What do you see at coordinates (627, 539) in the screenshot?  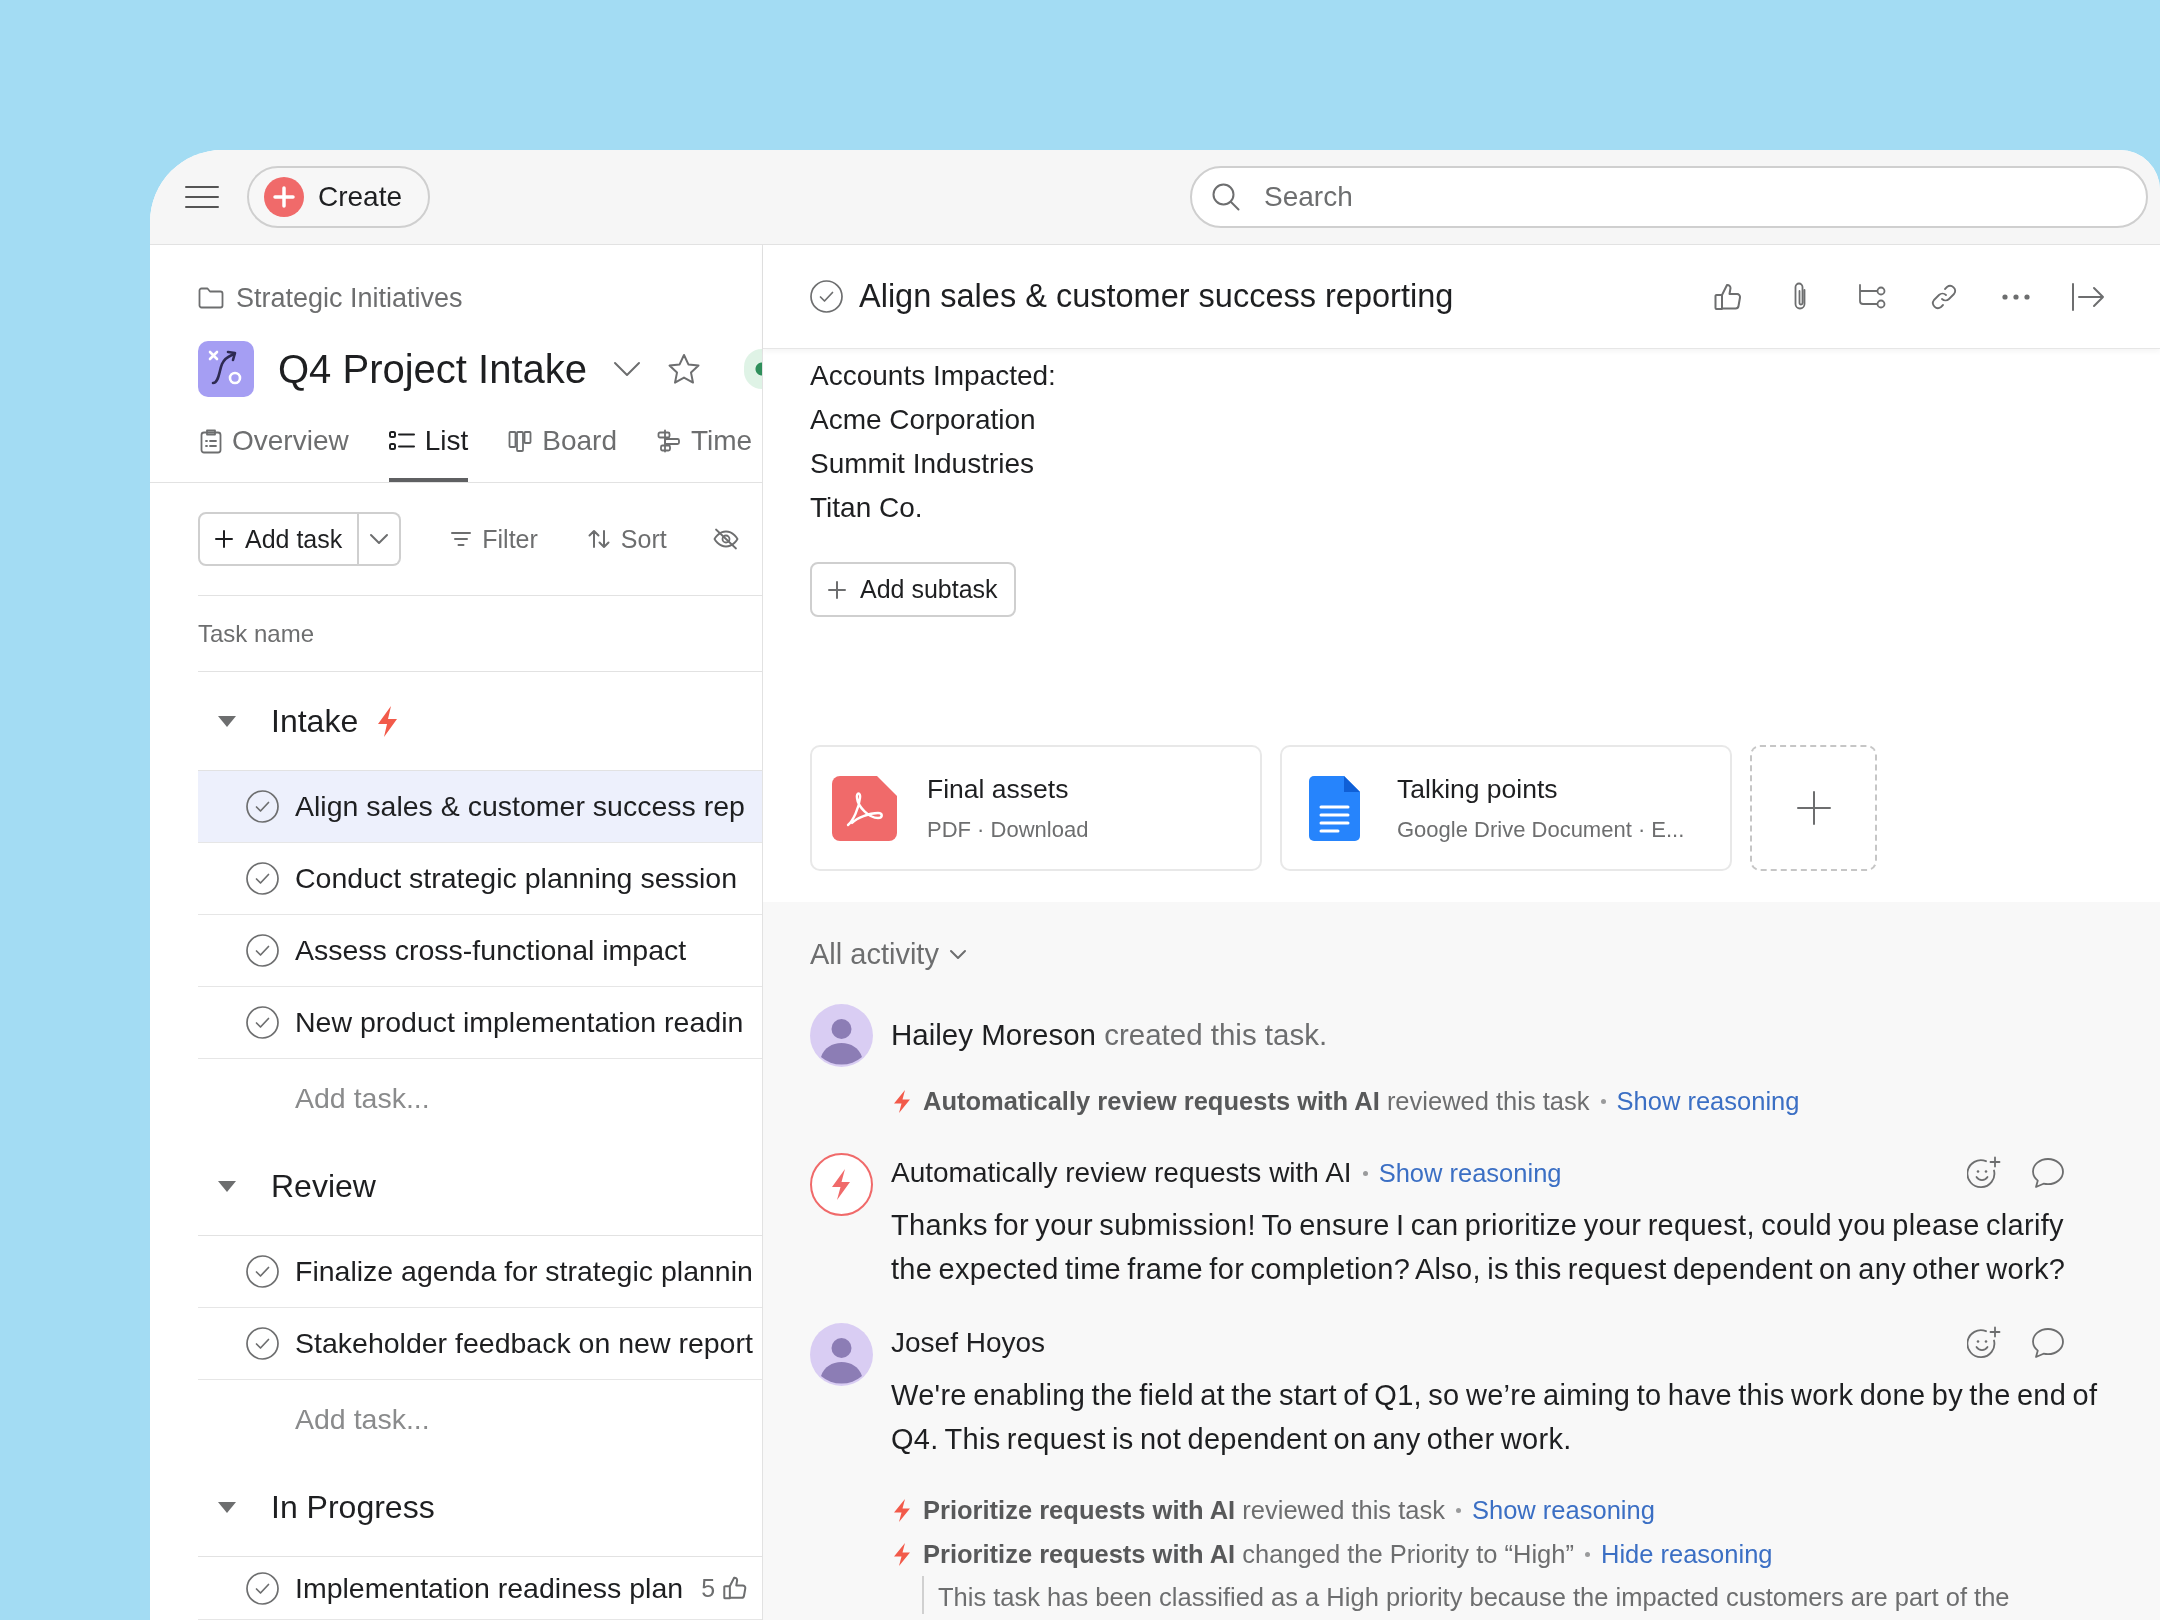 I see `sort-button: Sort` at bounding box center [627, 539].